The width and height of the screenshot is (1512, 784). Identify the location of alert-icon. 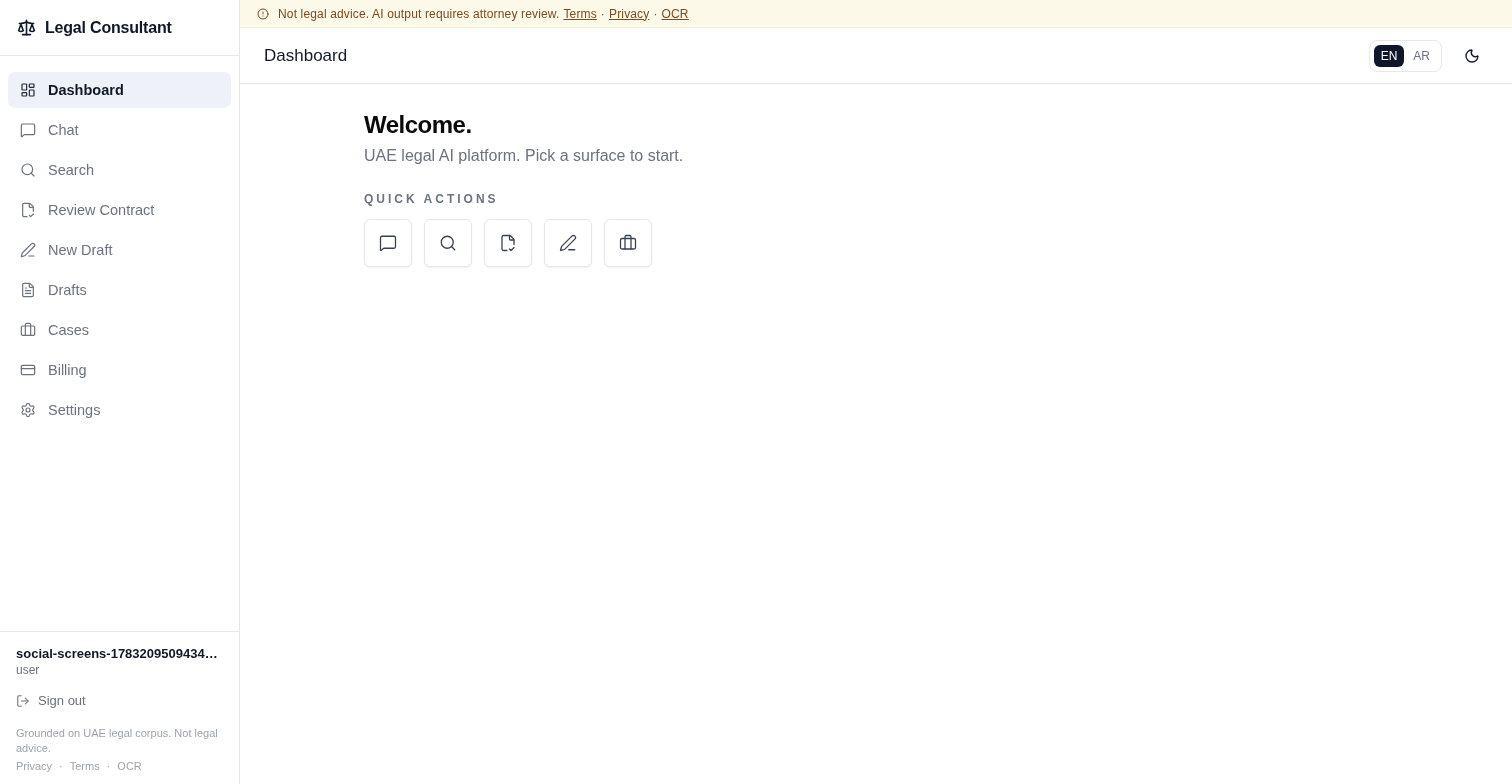
(263, 13).